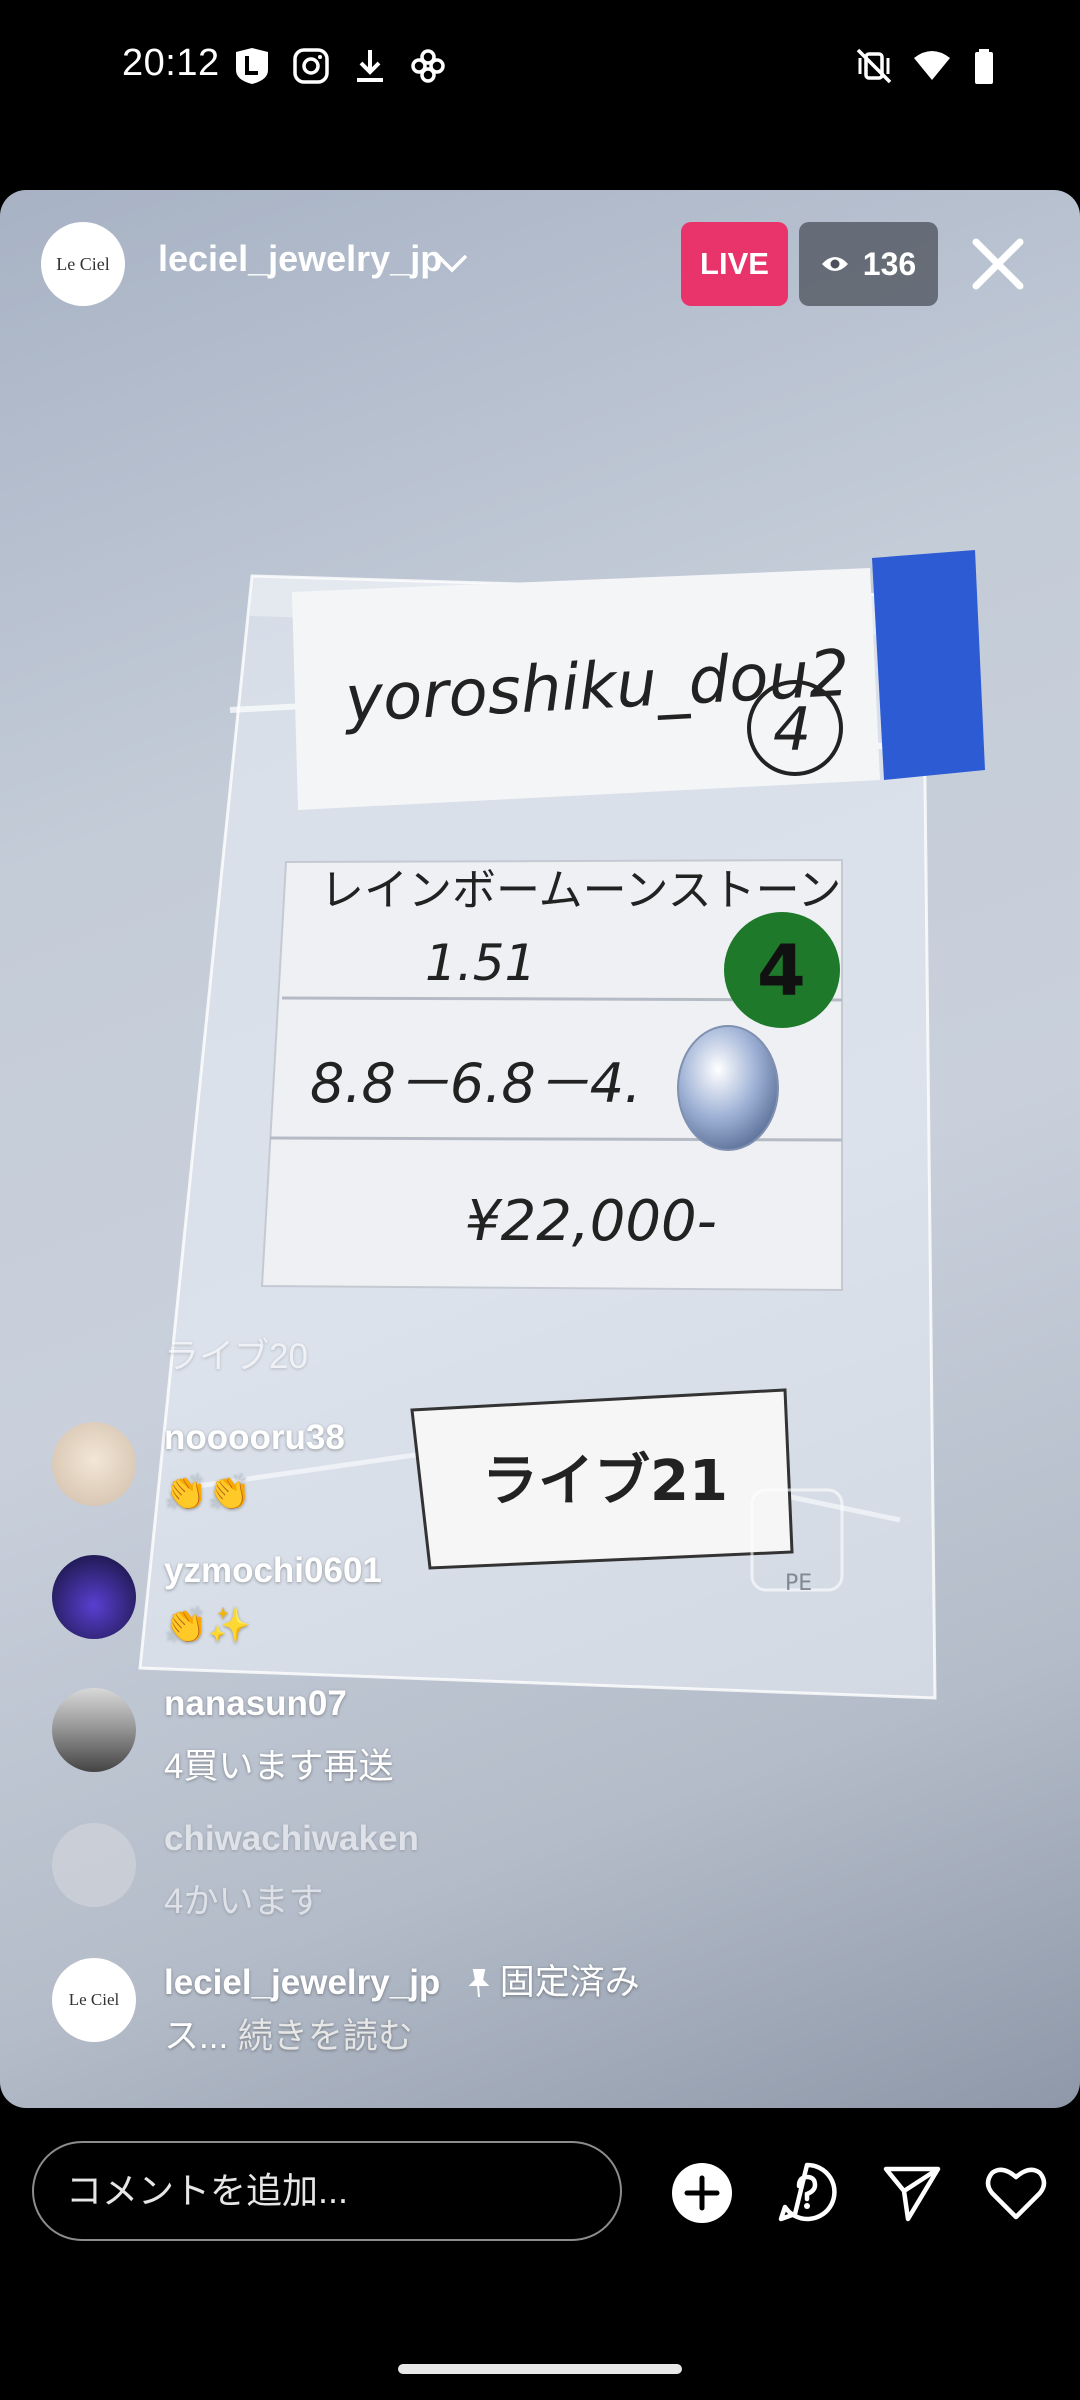  I want to click on comment-item: nooooru38 👏👏, so click(532, 1480).